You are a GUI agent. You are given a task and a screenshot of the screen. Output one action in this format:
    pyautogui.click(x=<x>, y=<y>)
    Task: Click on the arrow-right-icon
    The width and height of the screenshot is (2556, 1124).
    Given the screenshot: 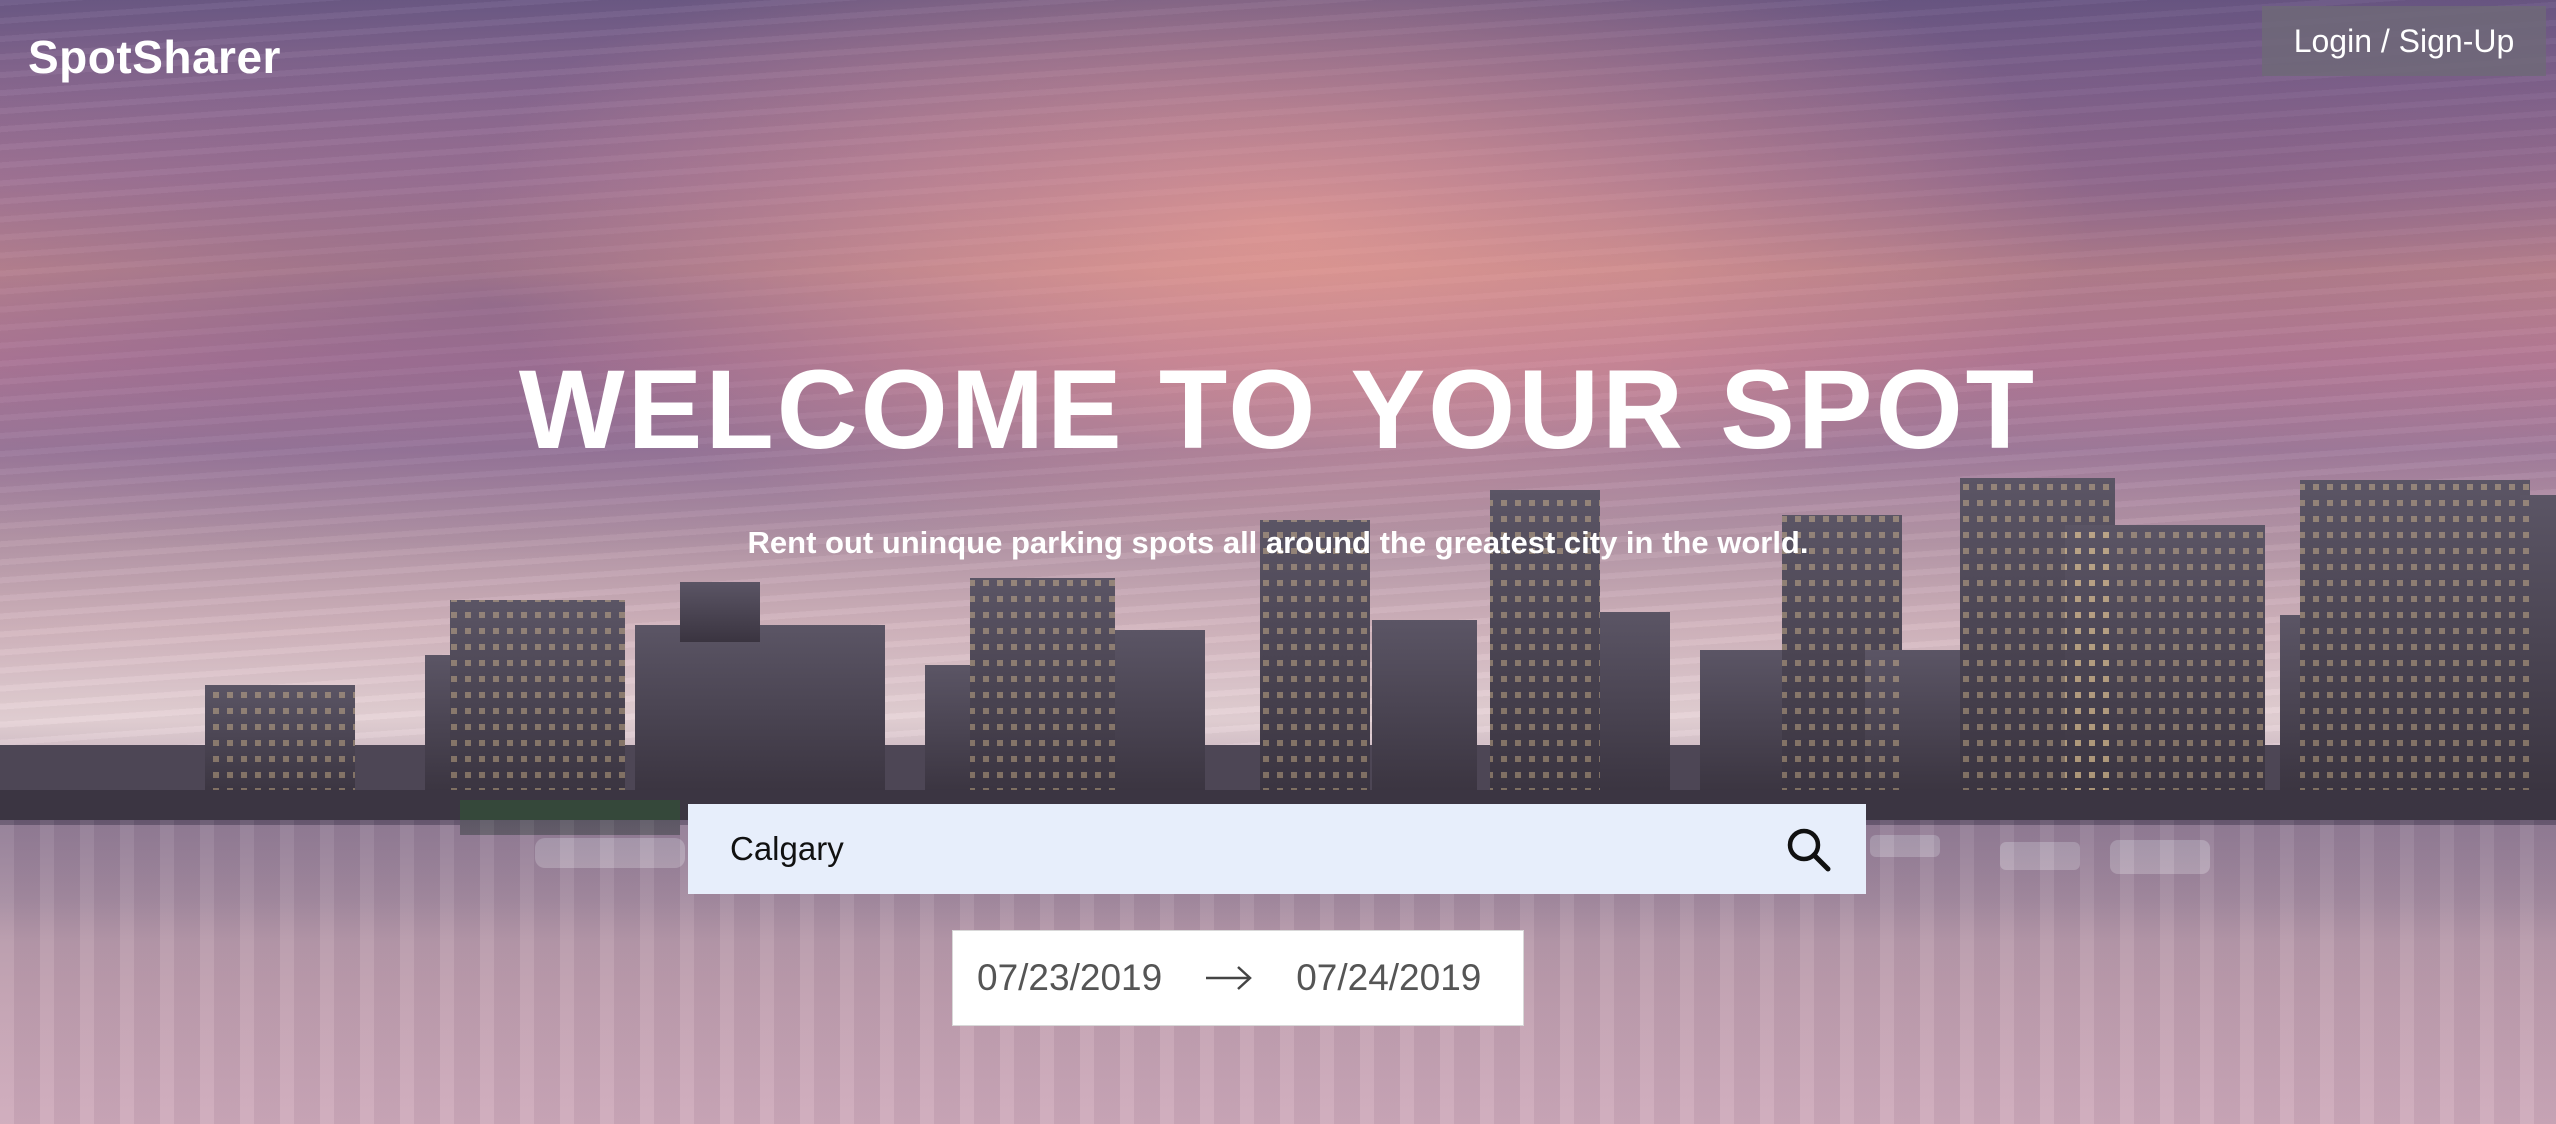 What is the action you would take?
    pyautogui.click(x=1229, y=978)
    